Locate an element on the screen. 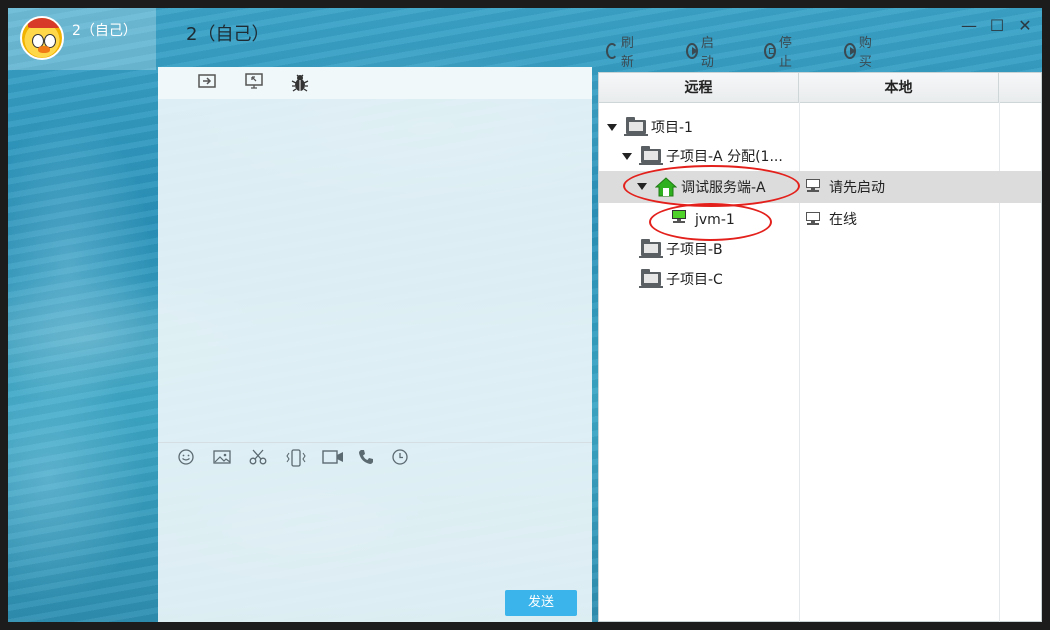 The height and width of the screenshot is (630, 1050). close-button: ✕ is located at coordinates (1025, 26).